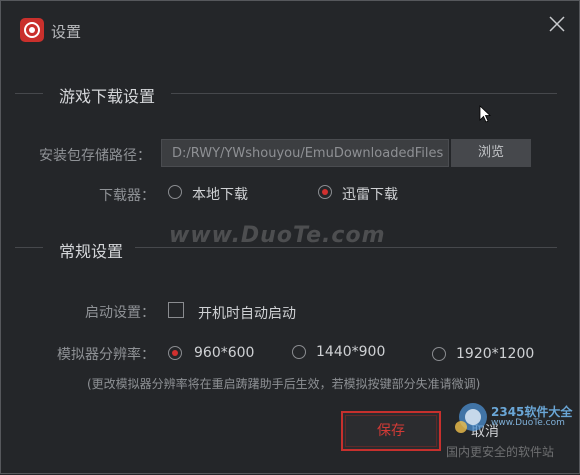 The width and height of the screenshot is (580, 475). Describe the element at coordinates (175, 353) in the screenshot. I see `radio-960x600` at that location.